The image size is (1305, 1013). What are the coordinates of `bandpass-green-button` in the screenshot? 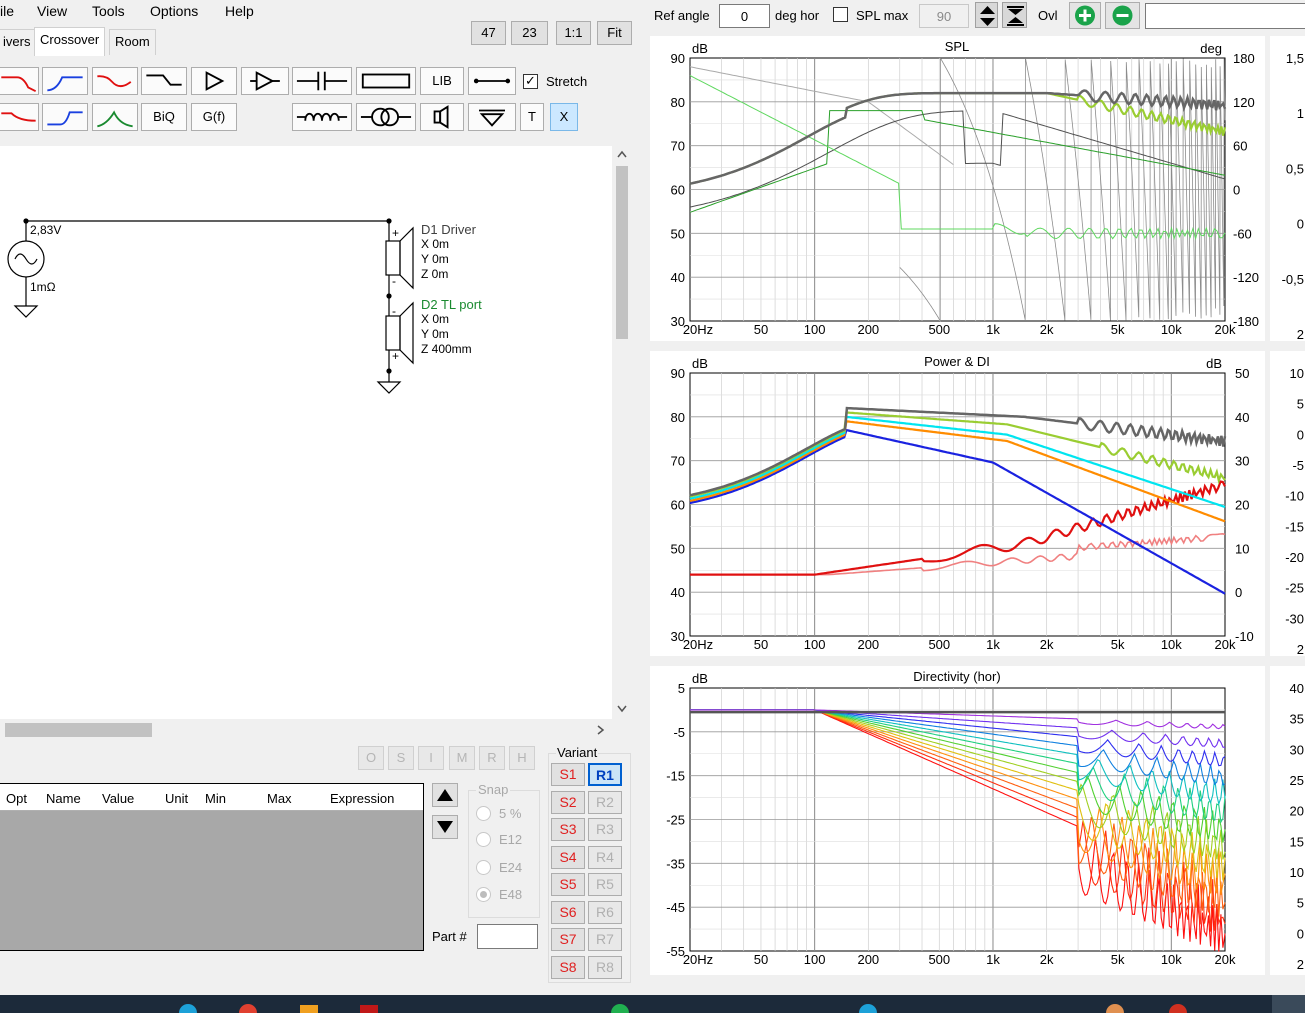 It's located at (115, 117).